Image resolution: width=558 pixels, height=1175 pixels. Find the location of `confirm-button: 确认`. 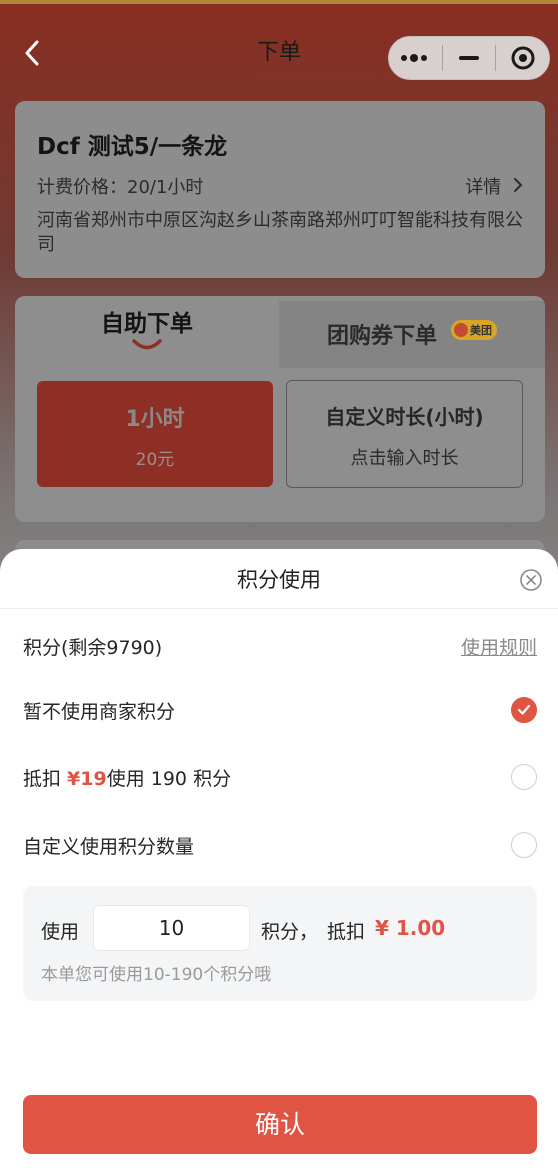

confirm-button: 确认 is located at coordinates (280, 1124).